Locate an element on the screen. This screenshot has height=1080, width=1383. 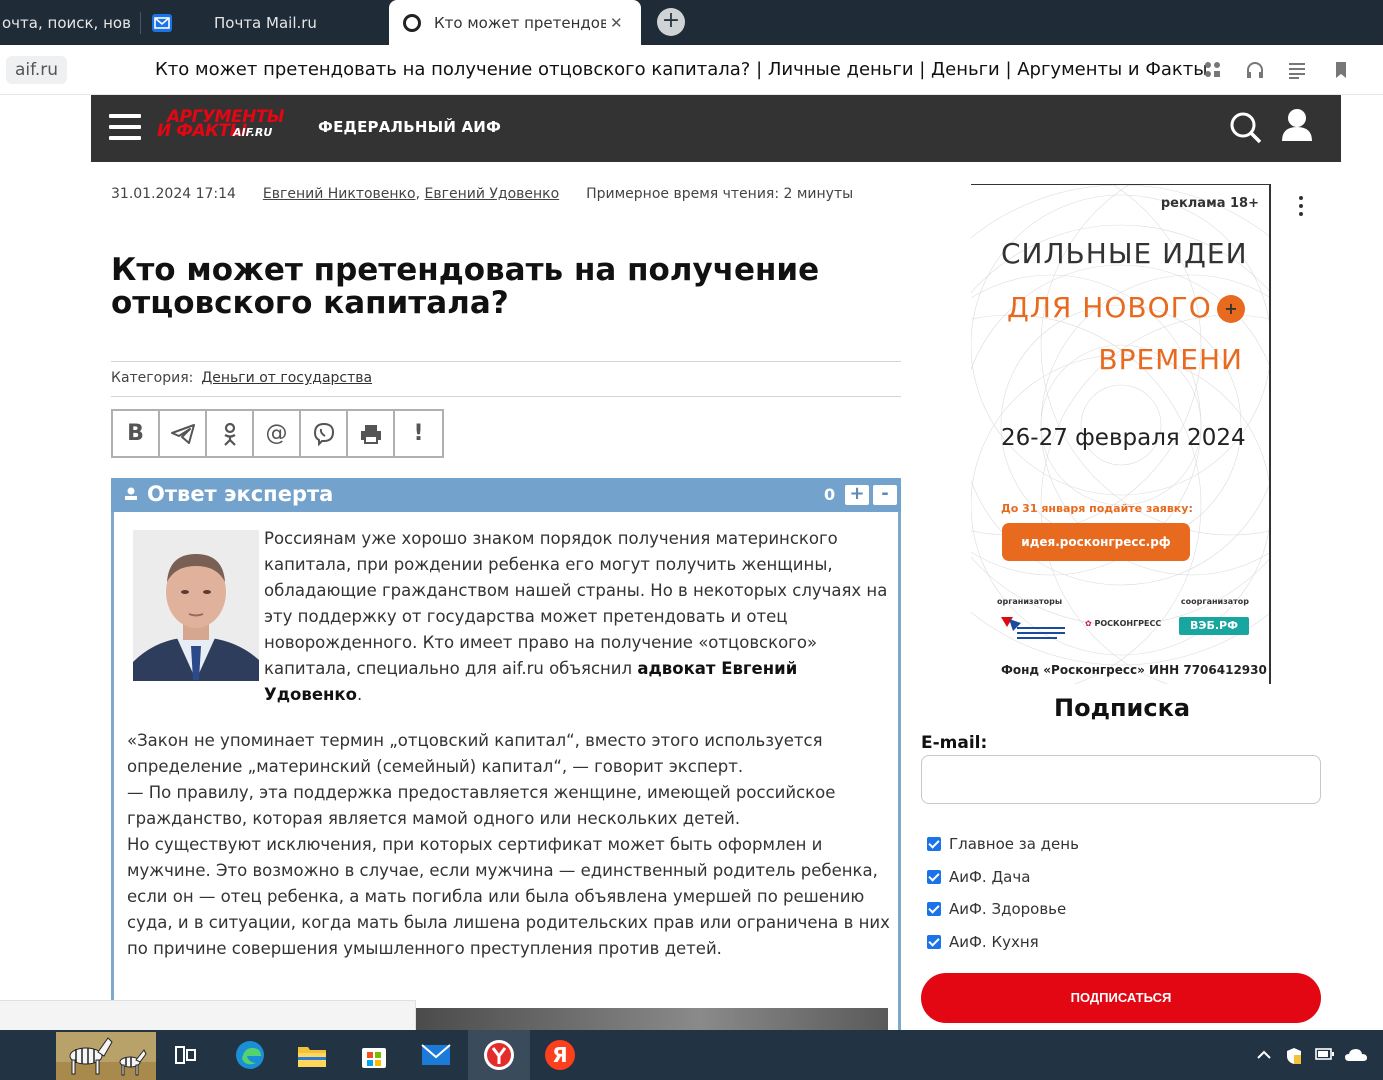
onedrive-cloud-icon is located at coordinates (1356, 1055).